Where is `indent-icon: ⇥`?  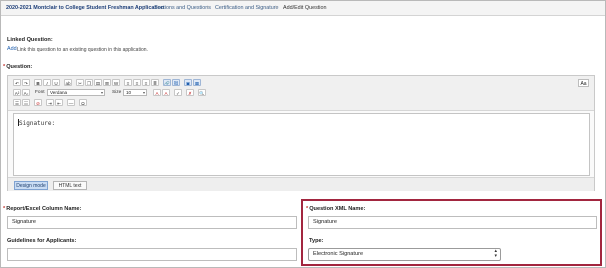 indent-icon: ⇥ is located at coordinates (50, 102).